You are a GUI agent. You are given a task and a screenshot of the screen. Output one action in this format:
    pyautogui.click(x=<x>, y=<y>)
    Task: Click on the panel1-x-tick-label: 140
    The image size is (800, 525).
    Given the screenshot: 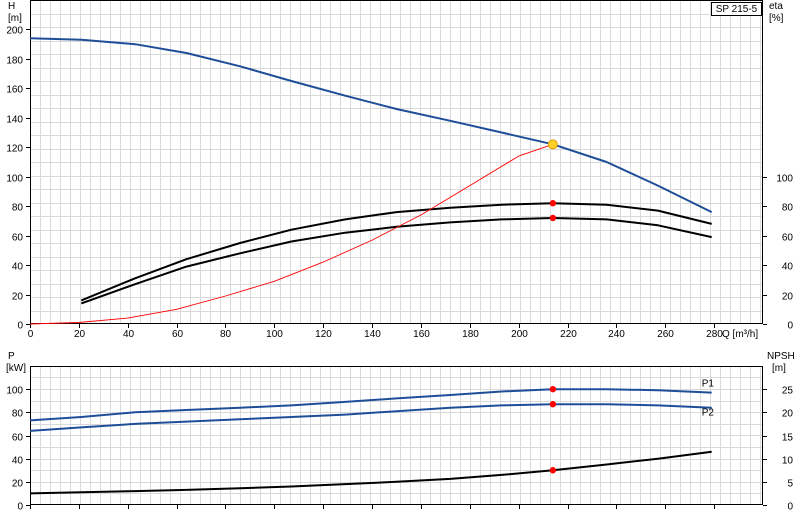 What is the action you would take?
    pyautogui.click(x=372, y=334)
    